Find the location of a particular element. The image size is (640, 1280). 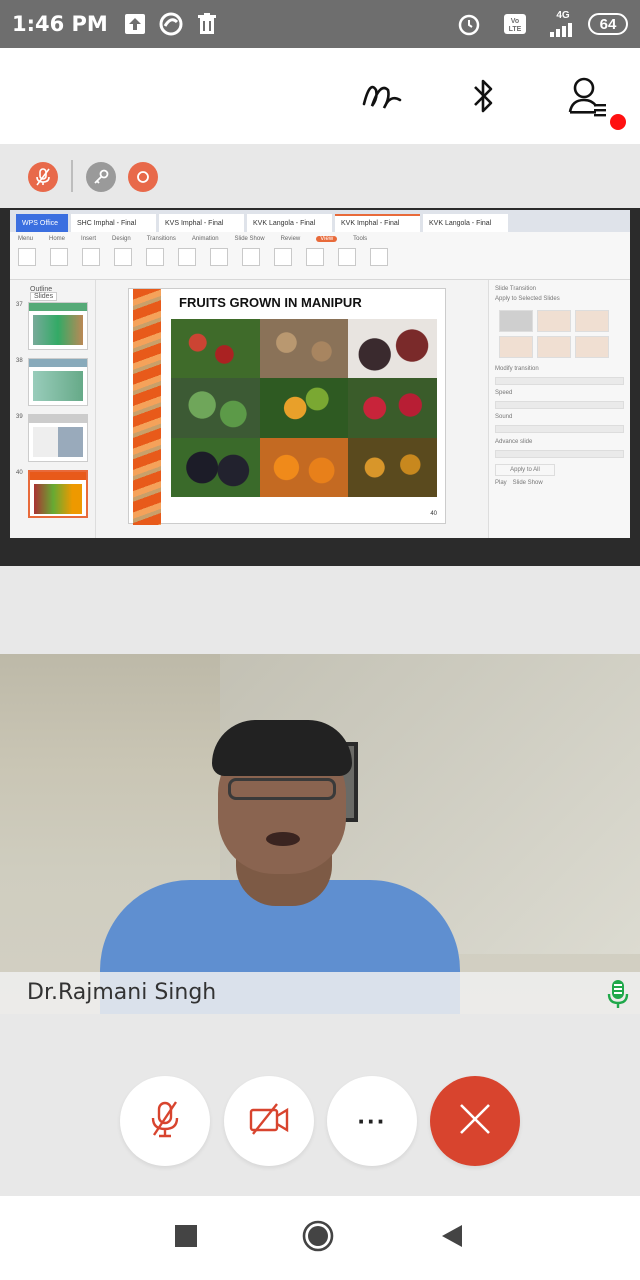

pane-label: Modify transition is located at coordinates (517, 369).